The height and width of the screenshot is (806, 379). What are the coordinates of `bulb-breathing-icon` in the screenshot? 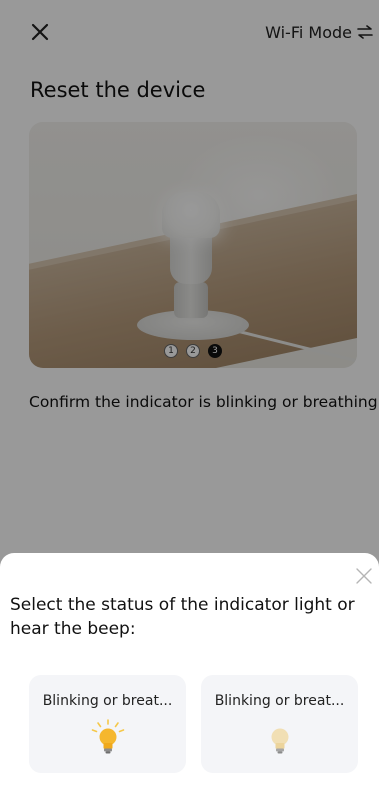 It's located at (279, 741).